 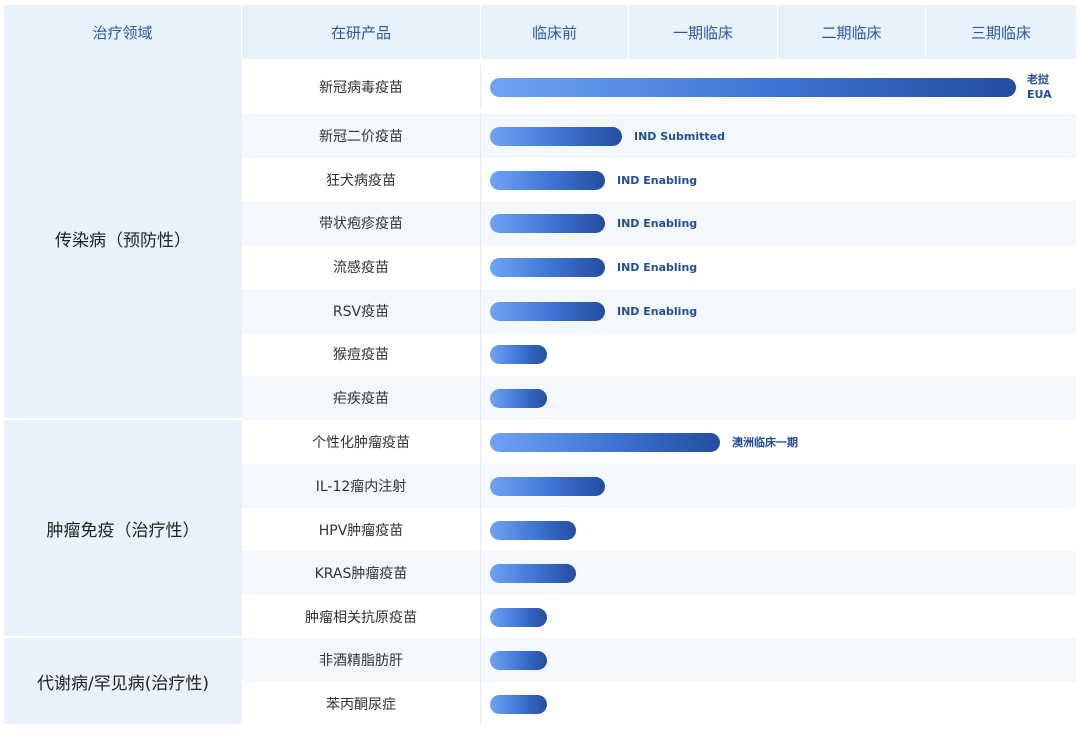 What do you see at coordinates (361, 442) in the screenshot?
I see `product-name: 个性化肿瘤疫苗` at bounding box center [361, 442].